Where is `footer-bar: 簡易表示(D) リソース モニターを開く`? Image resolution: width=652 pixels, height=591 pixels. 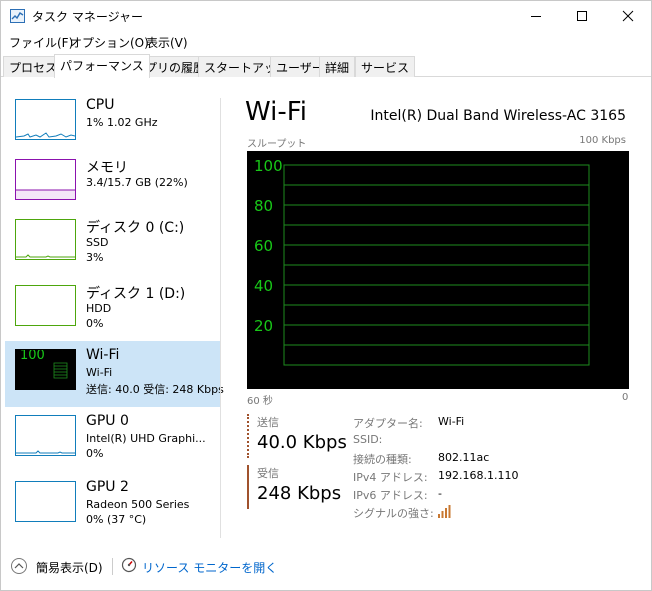 footer-bar: 簡易表示(D) リソース モニターを開く is located at coordinates (326, 571).